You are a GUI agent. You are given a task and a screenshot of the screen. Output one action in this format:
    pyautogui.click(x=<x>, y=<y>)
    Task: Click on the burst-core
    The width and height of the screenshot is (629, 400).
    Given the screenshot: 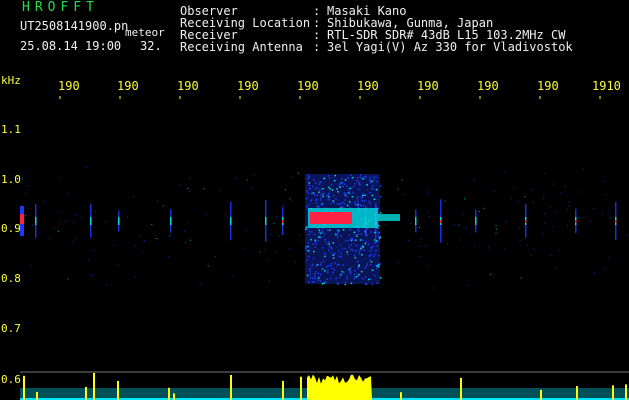 What is the action you would take?
    pyautogui.click(x=331, y=218)
    